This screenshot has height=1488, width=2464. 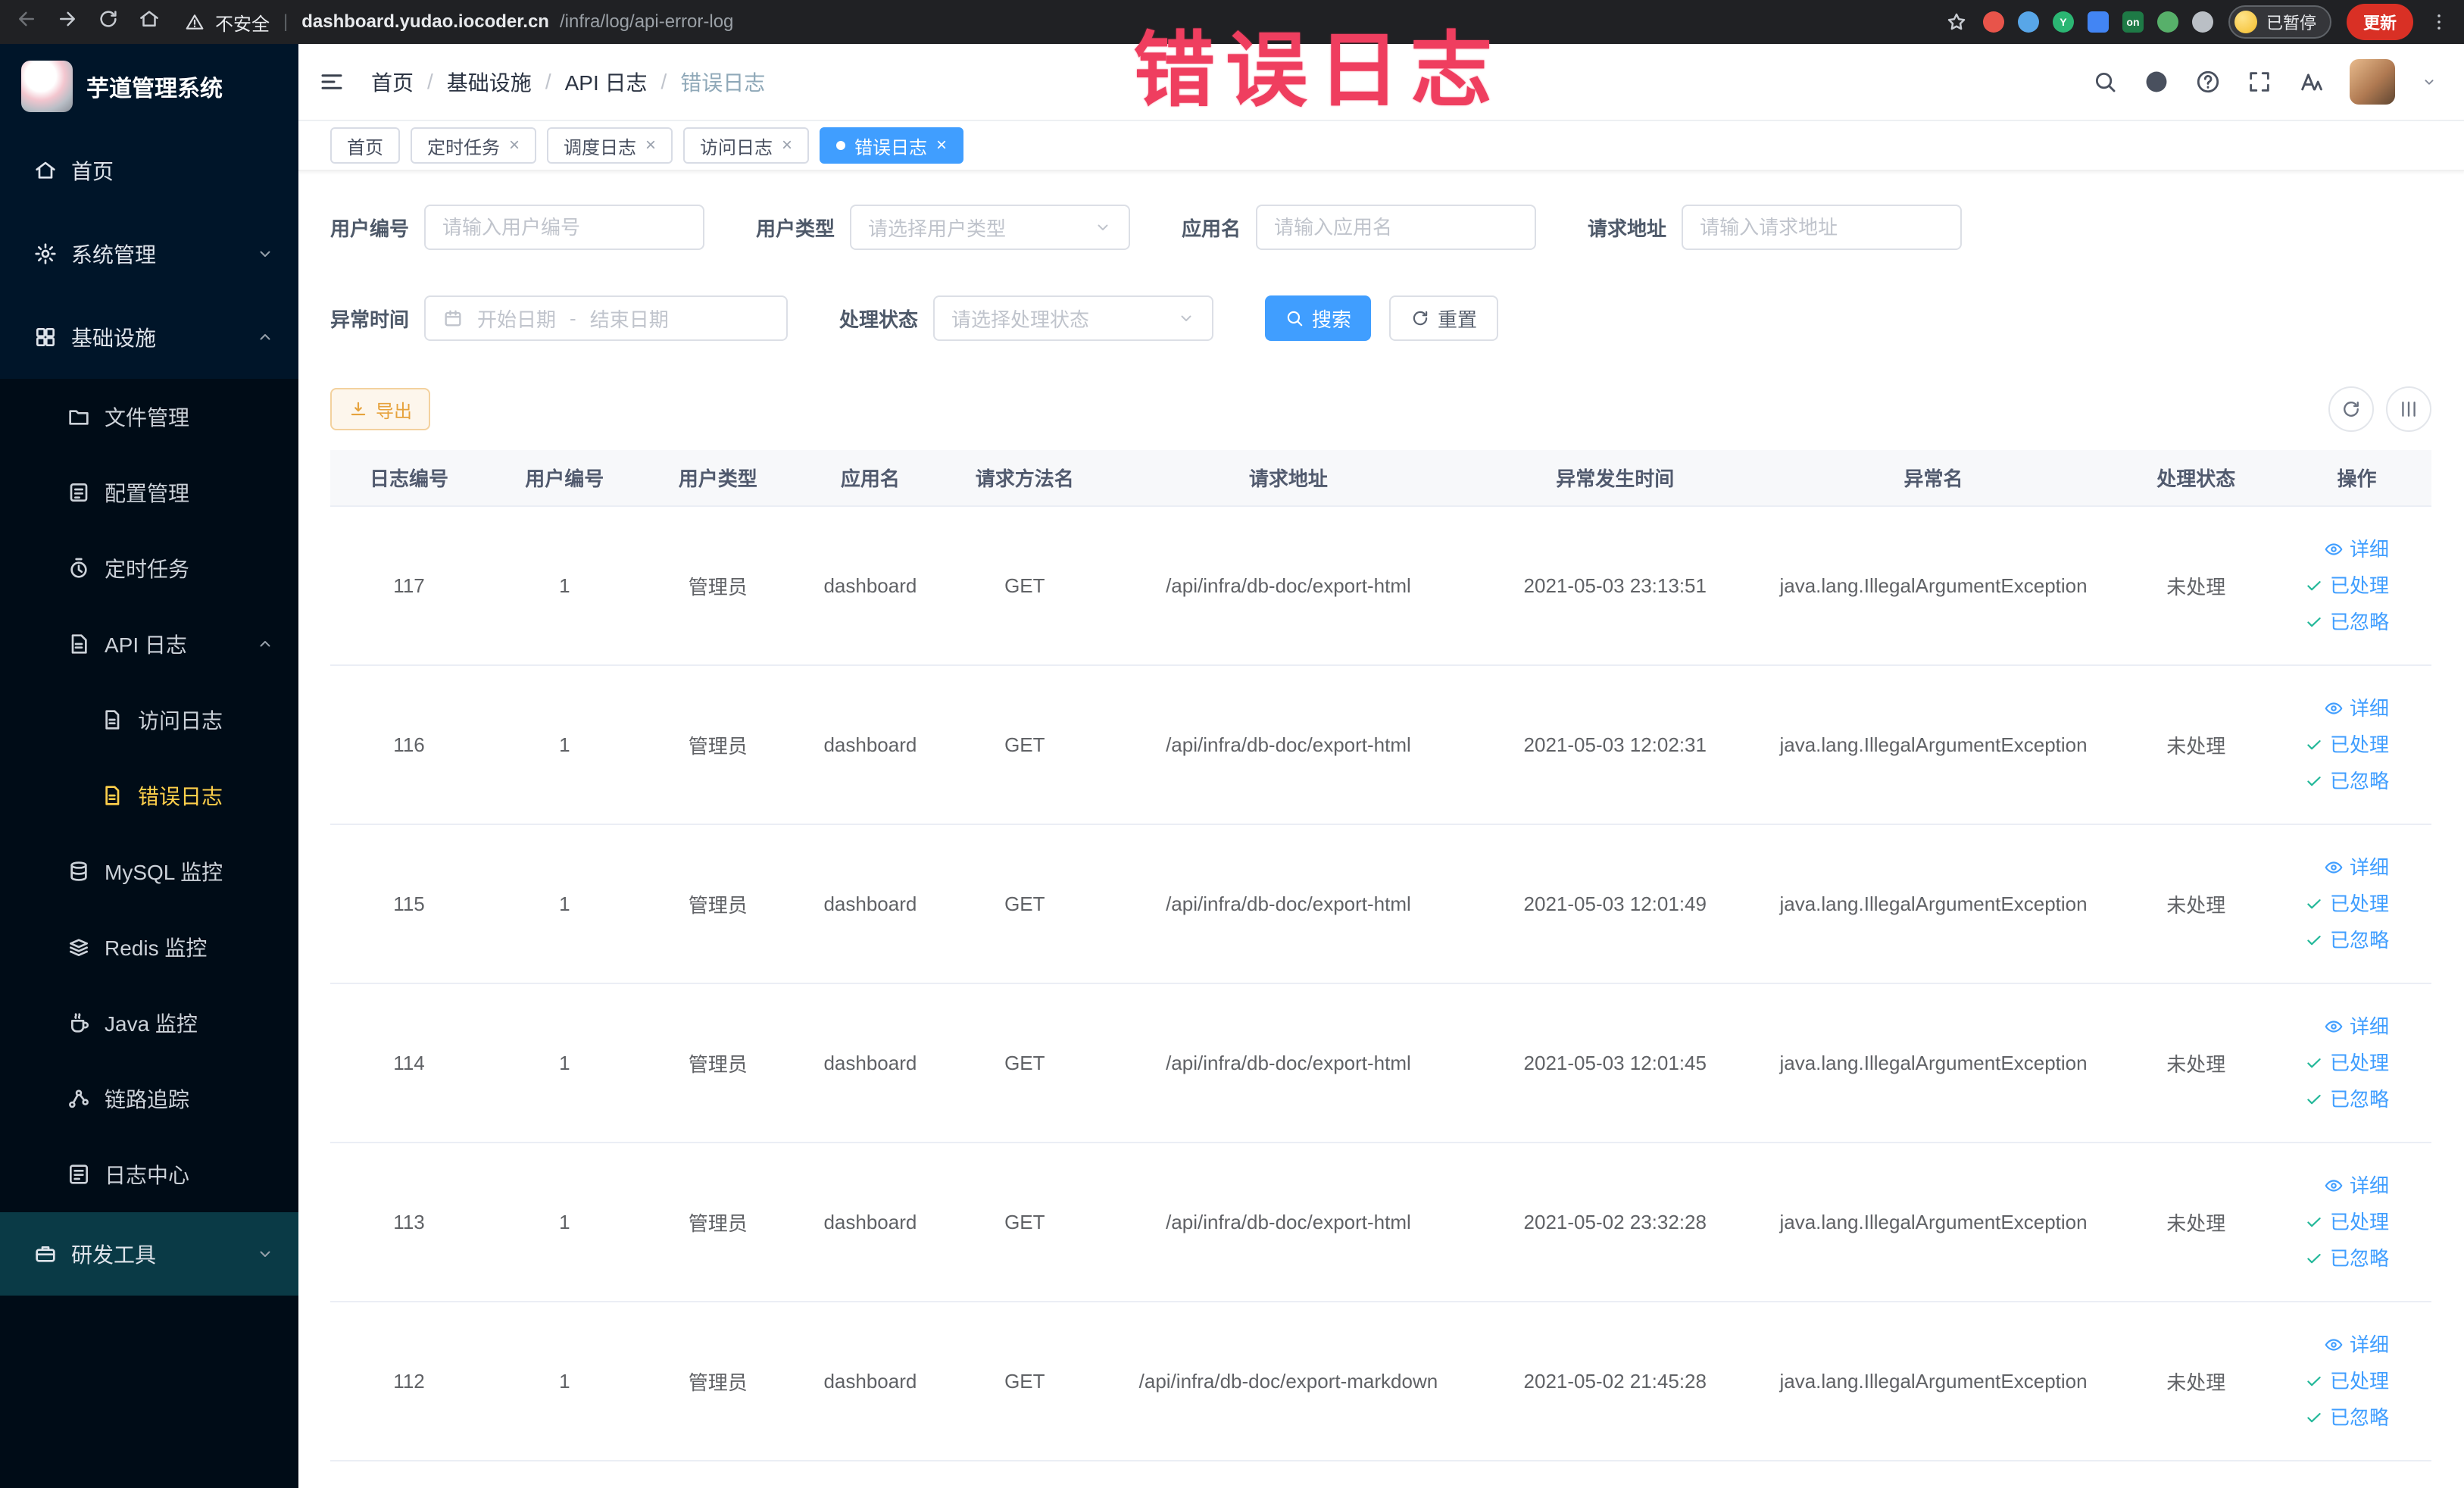 What do you see at coordinates (149, 170) in the screenshot?
I see `sidebar-item-home: 首页` at bounding box center [149, 170].